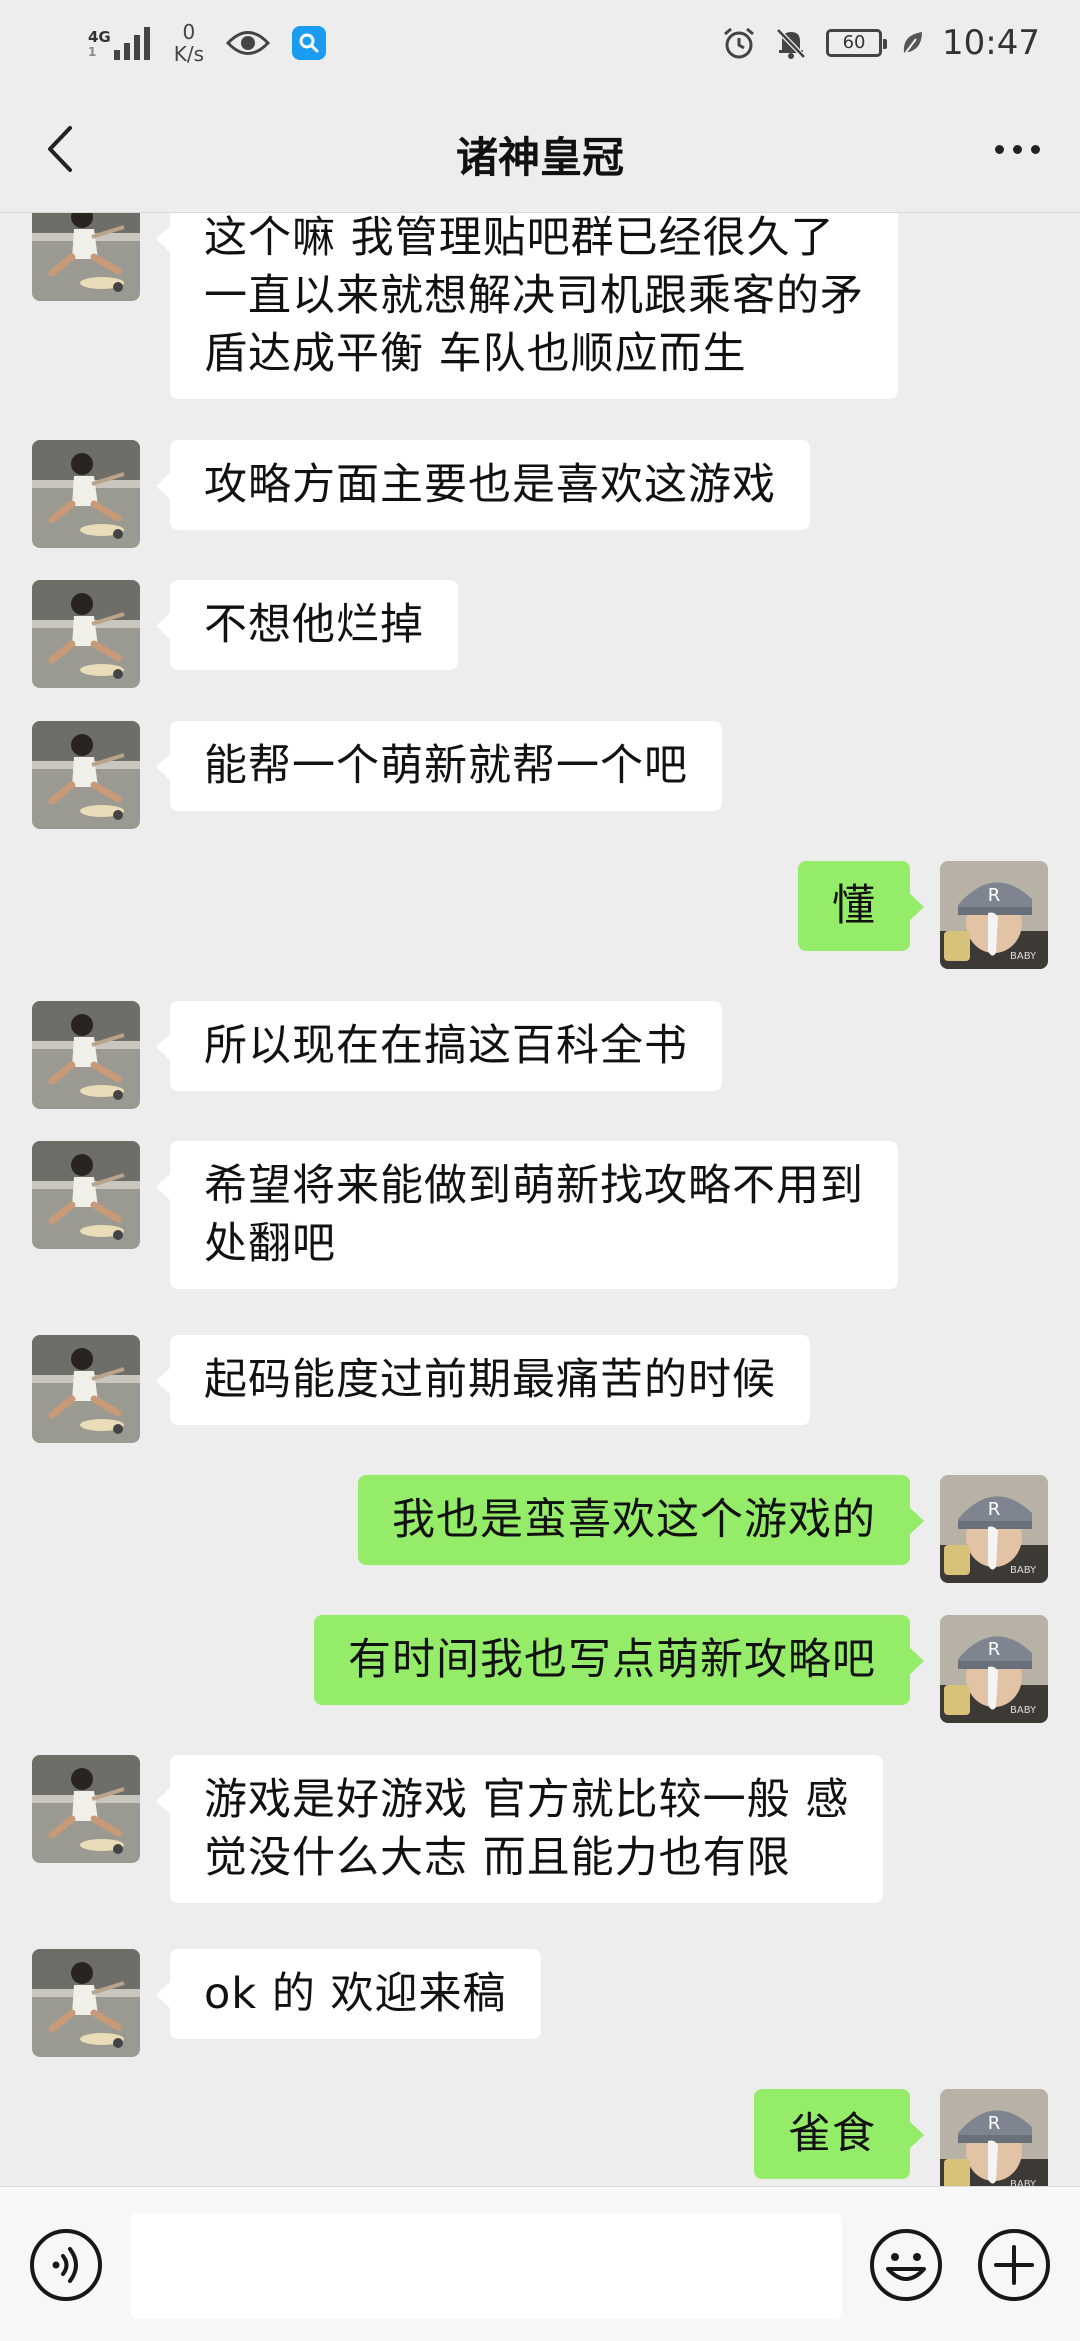 The image size is (1080, 2341). Describe the element at coordinates (486, 2266) in the screenshot. I see `message-input` at that location.